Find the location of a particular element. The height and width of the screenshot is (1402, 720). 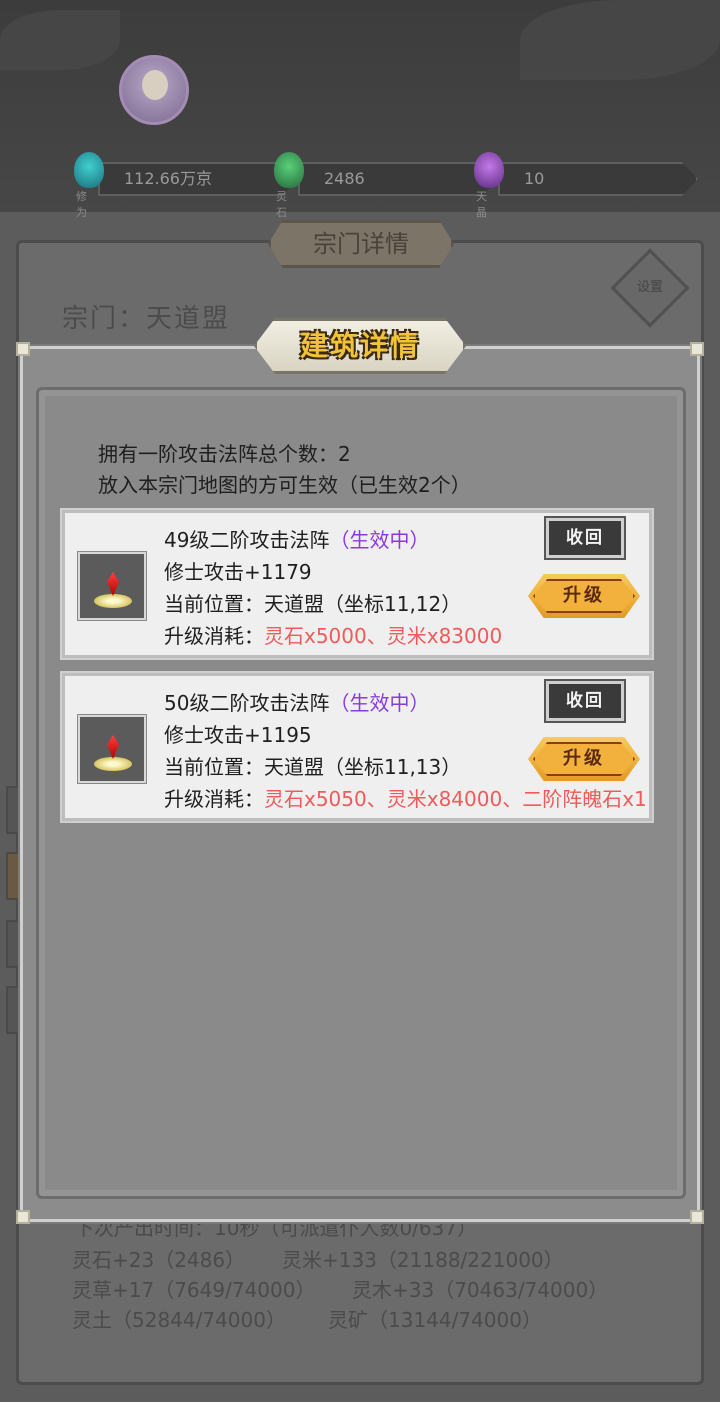

formation-total-count: 拥有一阶攻击法阵总个数：2 is located at coordinates (224, 454).